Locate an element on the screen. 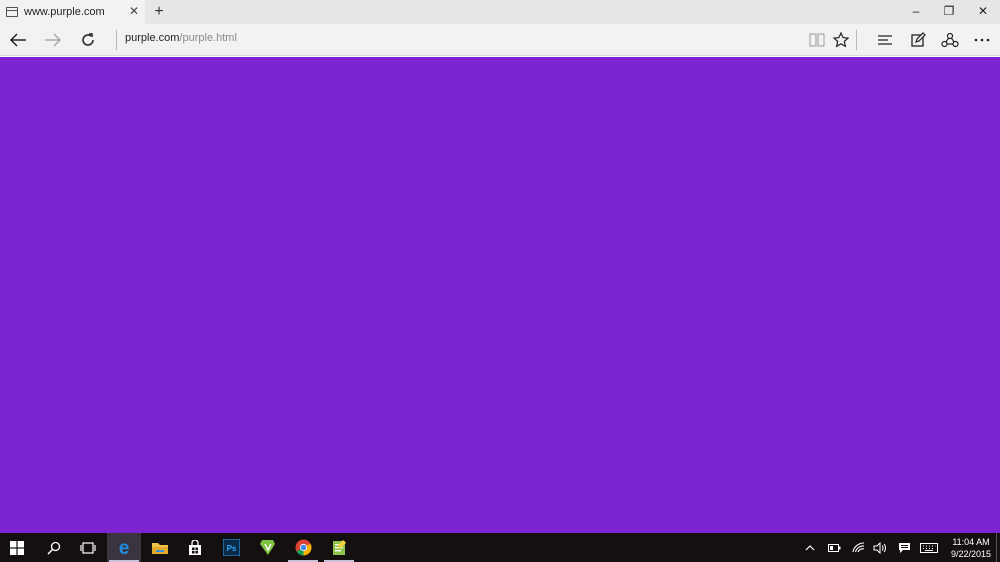 The image size is (1000, 562). clock-time: 11:04 AM is located at coordinates (971, 542).